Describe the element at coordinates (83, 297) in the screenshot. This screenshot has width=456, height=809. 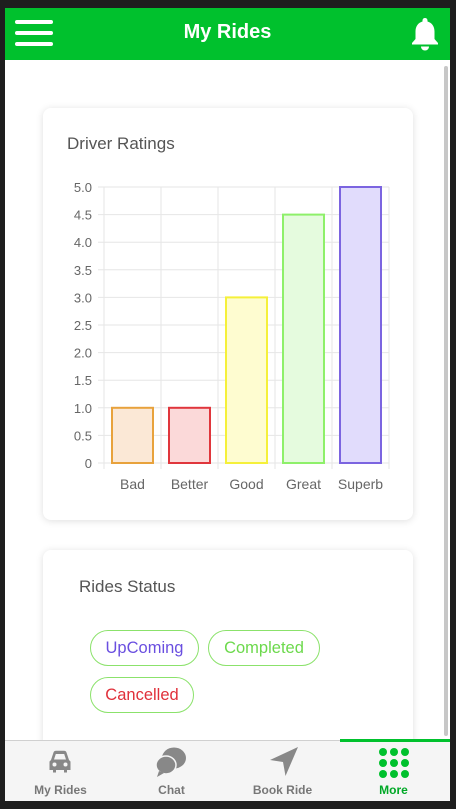
I see `y-tick-label: 3.0` at that location.